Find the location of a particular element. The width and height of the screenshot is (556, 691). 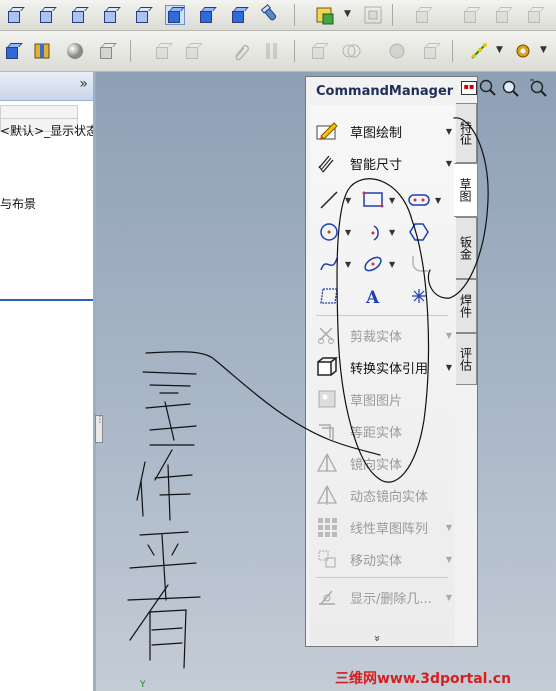

interference-icon is located at coordinates (397, 51).